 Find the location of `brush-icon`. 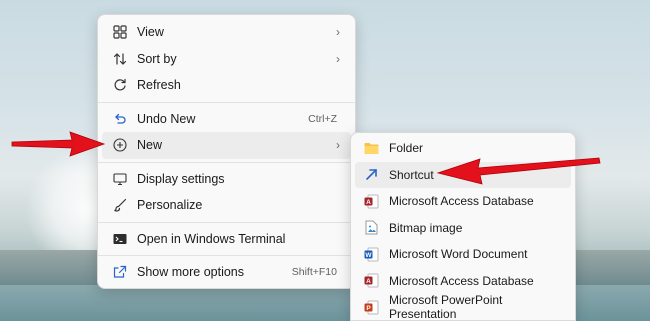

brush-icon is located at coordinates (120, 205).